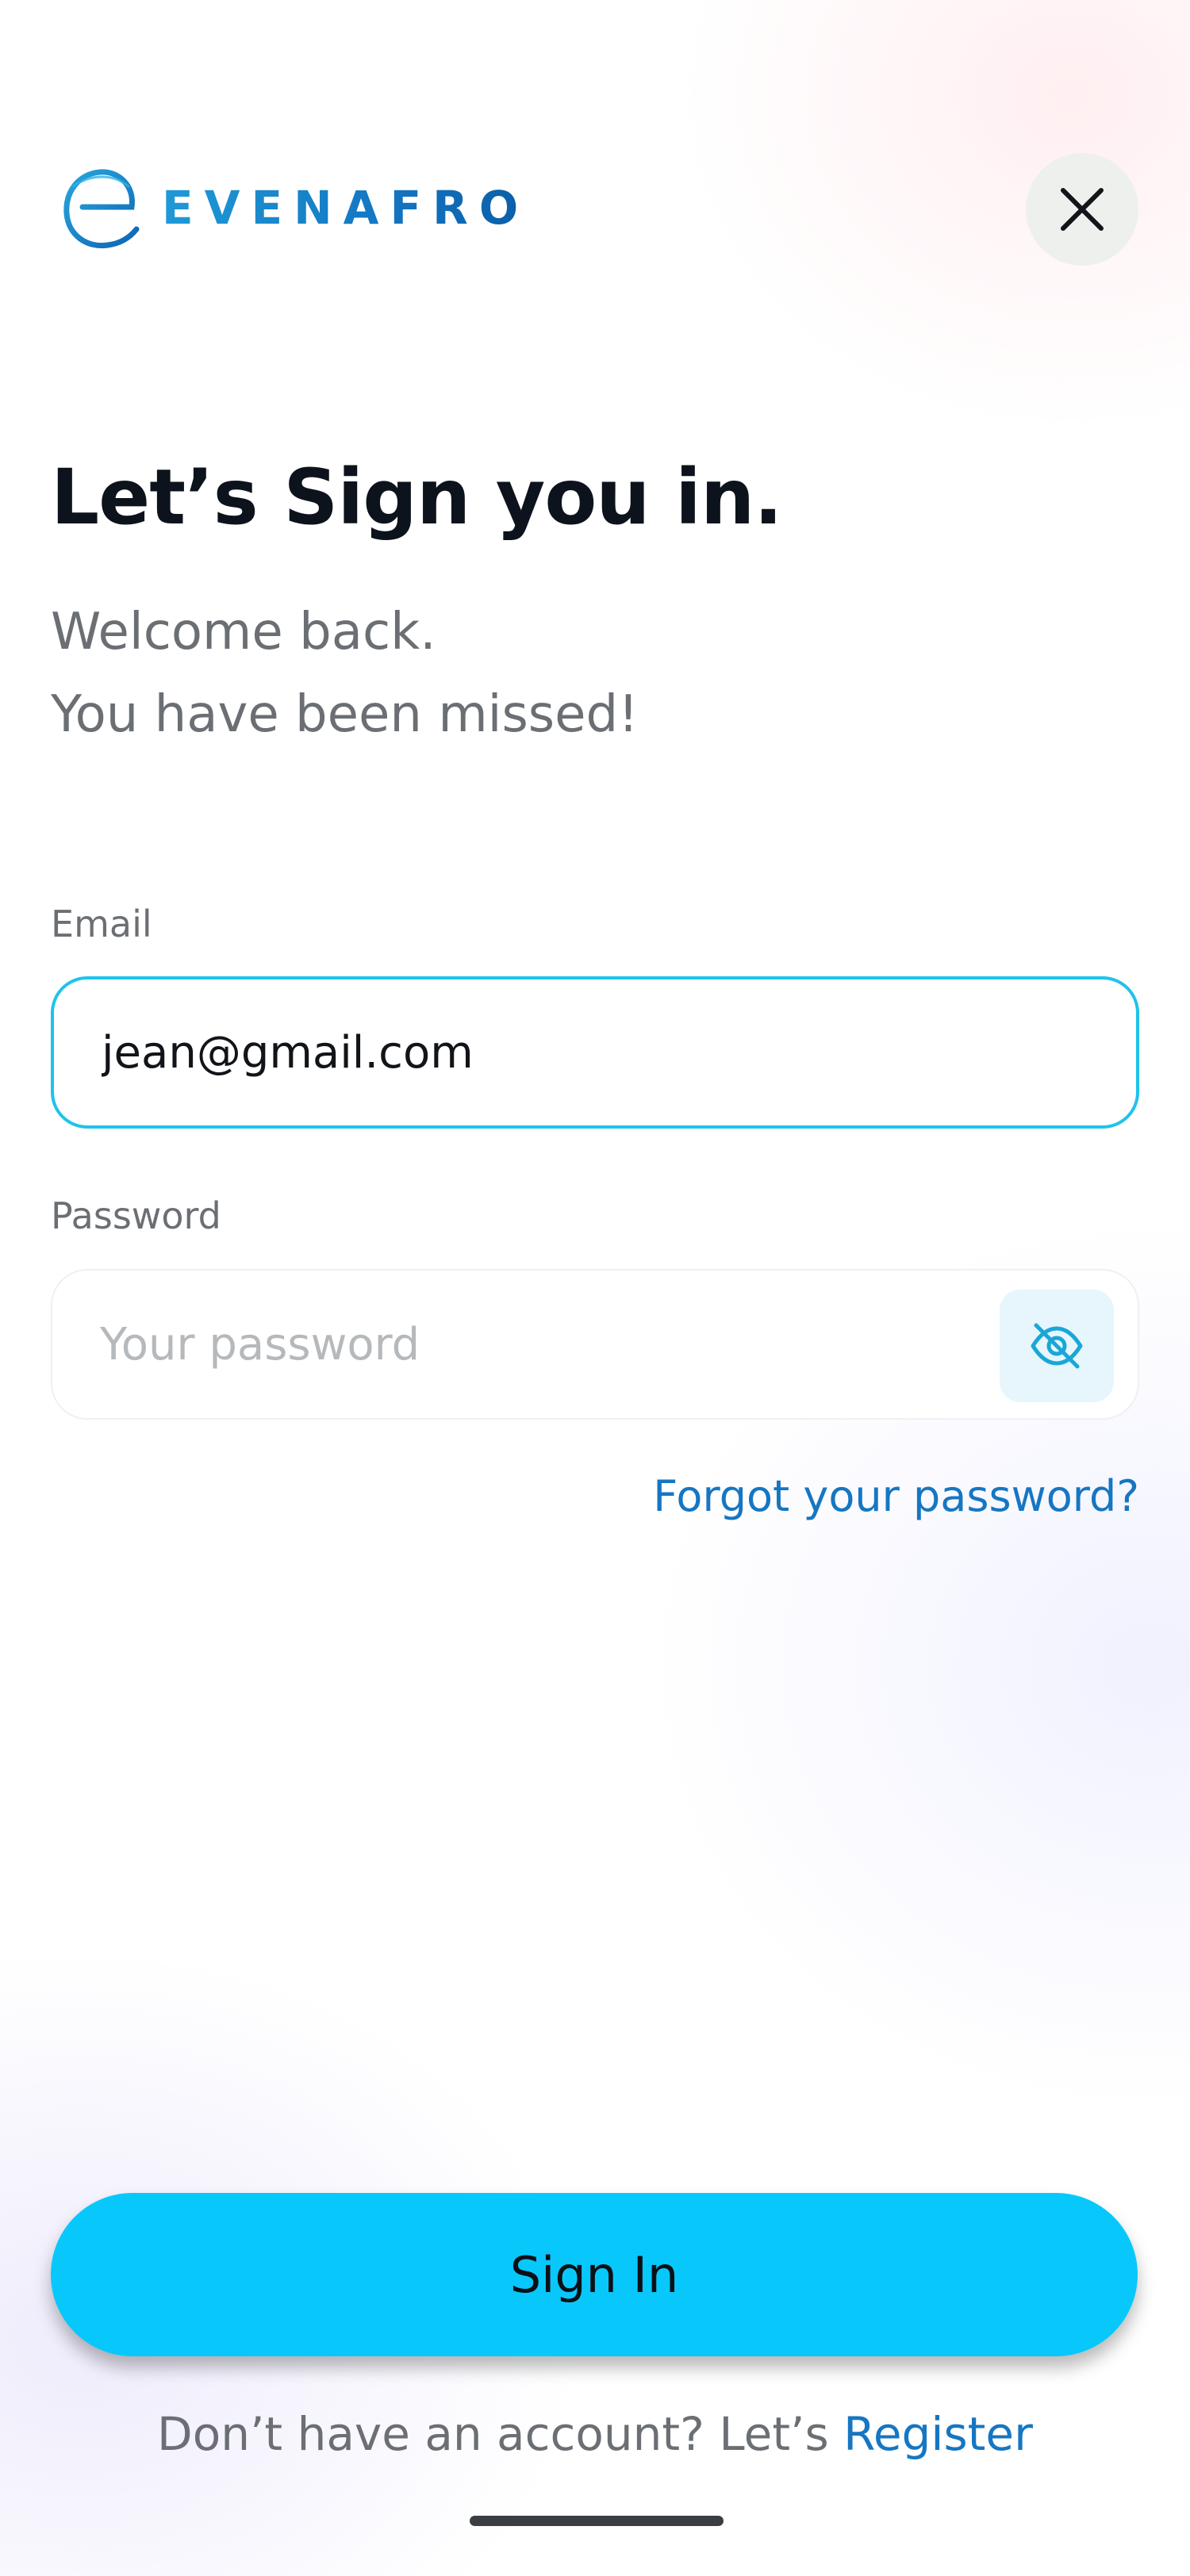  I want to click on register-prompt: Don’t have an account? Let’s Register, so click(595, 2434).